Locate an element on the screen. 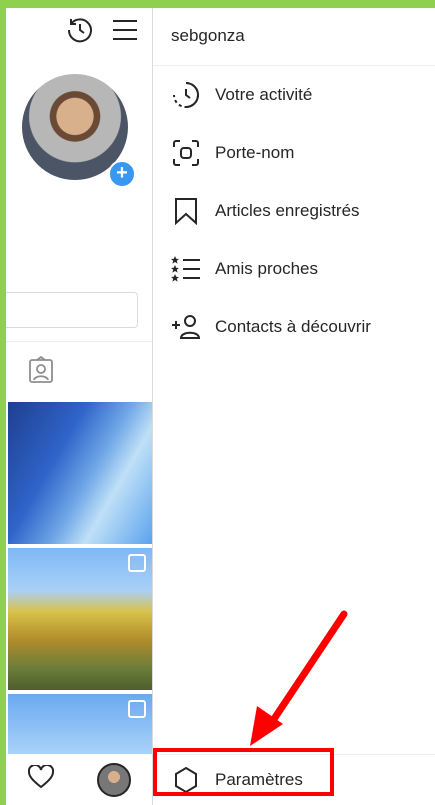 Image resolution: width=435 pixels, height=805 pixels. profile-topbar is located at coordinates (102, 32).